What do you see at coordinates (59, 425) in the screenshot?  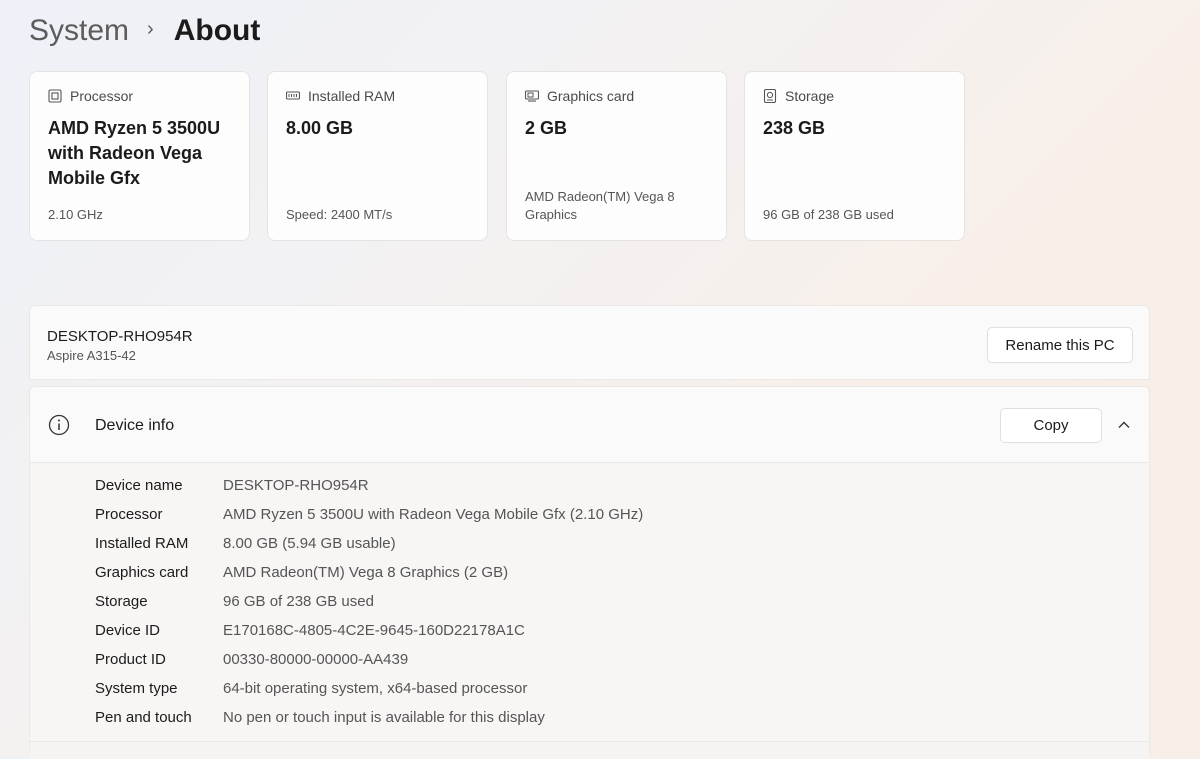 I see `info-icon` at bounding box center [59, 425].